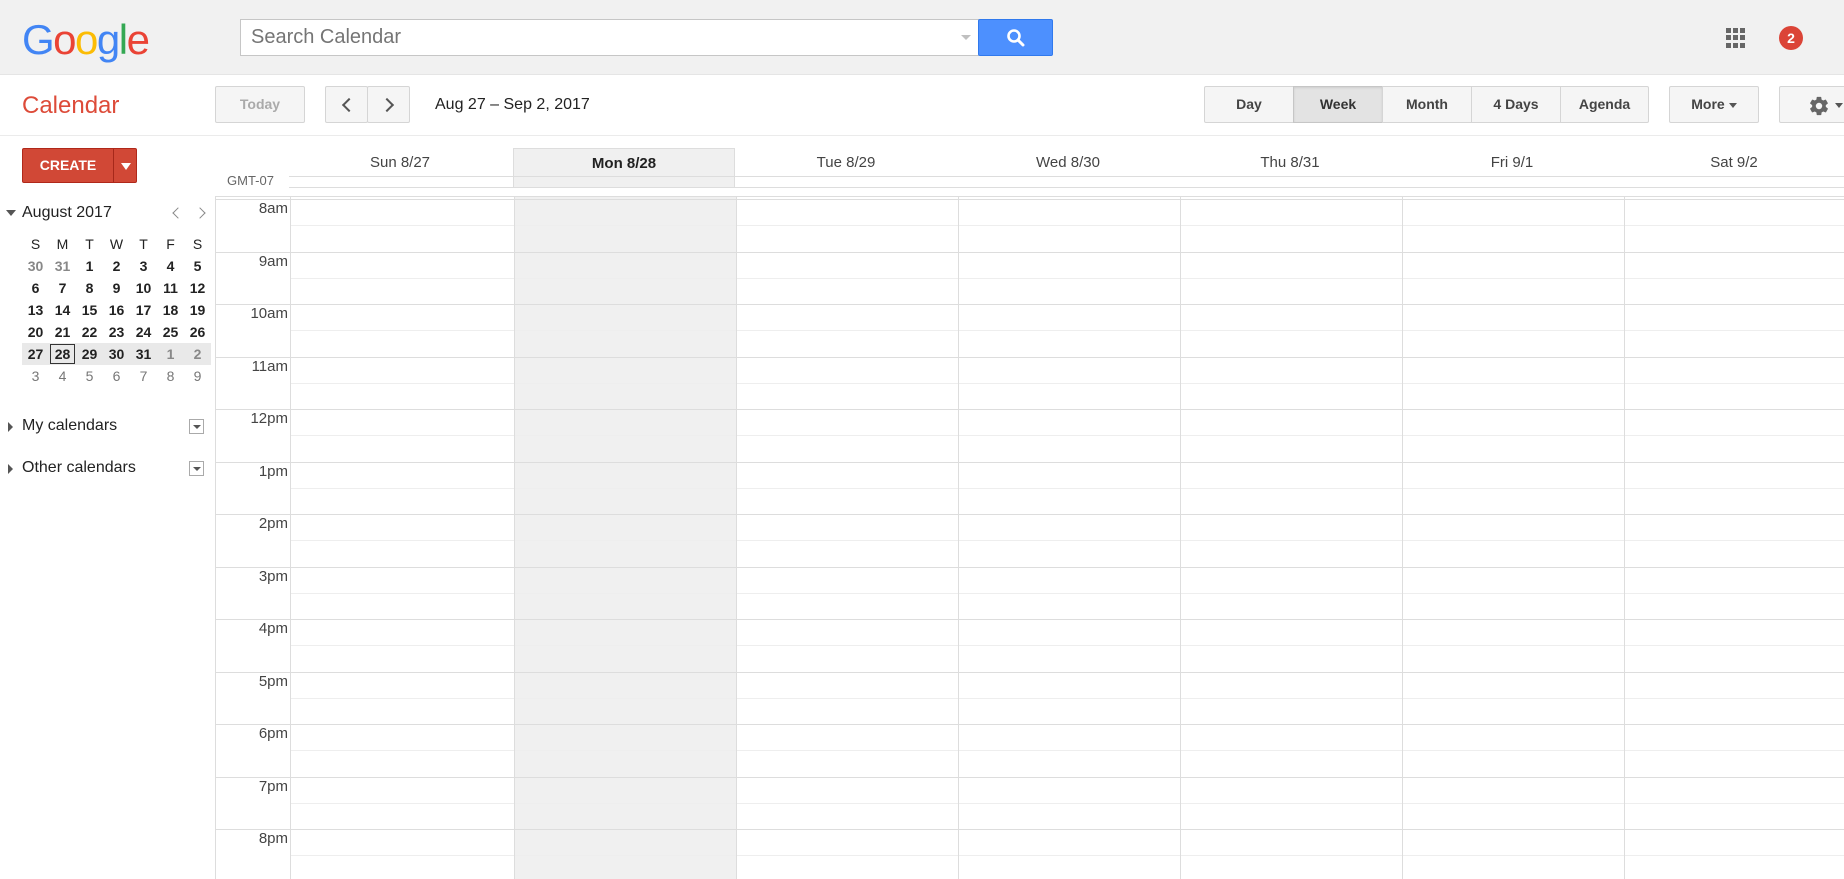 The width and height of the screenshot is (1844, 879). What do you see at coordinates (1249, 104) in the screenshot?
I see `view-day-button: Day` at bounding box center [1249, 104].